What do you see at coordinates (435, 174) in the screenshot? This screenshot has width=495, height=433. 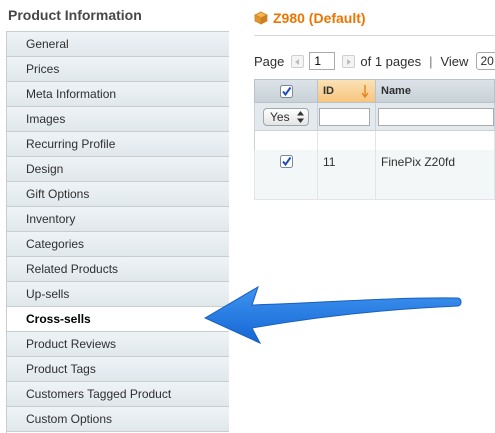 I see `row-name-cell: FinePix Z20fd` at bounding box center [435, 174].